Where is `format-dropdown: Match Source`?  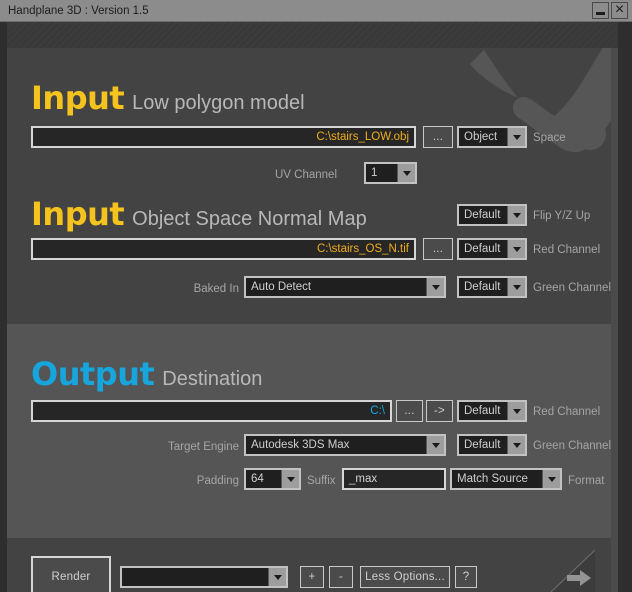
format-dropdown: Match Source is located at coordinates (506, 479).